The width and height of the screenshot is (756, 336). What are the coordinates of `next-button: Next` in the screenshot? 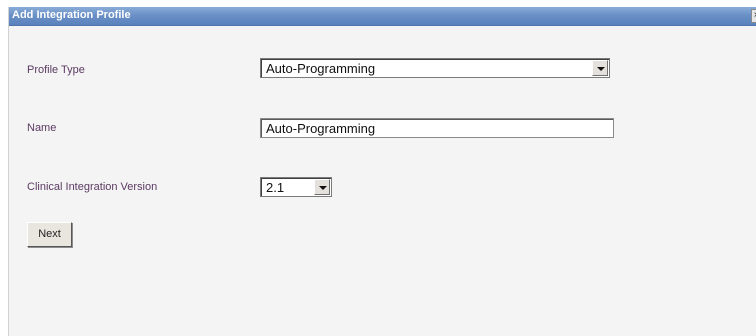 It's located at (49, 234).